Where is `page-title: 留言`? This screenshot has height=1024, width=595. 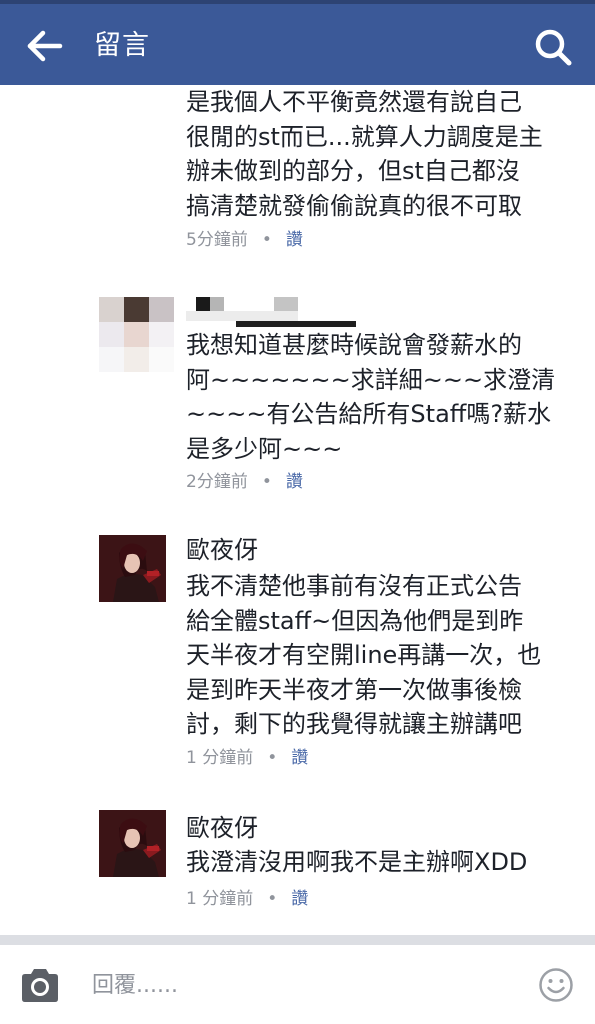 page-title: 留言 is located at coordinates (122, 45).